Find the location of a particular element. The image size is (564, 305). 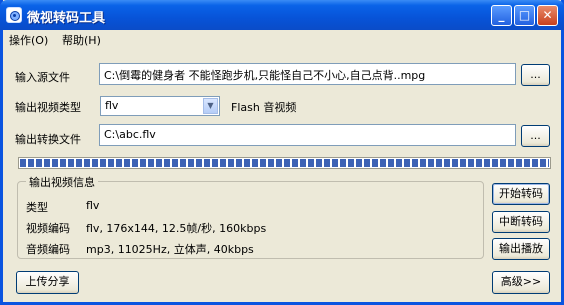

title-bar: 微视转码工具 _ □ ✕ is located at coordinates (282, 15).